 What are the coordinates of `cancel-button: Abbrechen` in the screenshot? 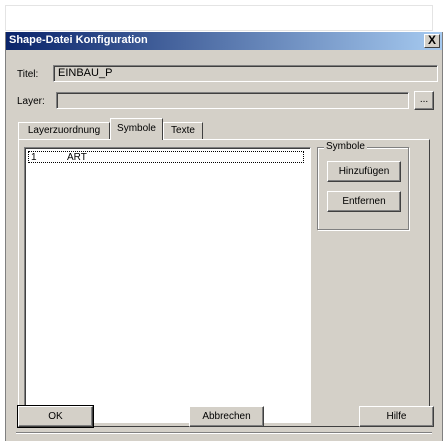 It's located at (226, 416).